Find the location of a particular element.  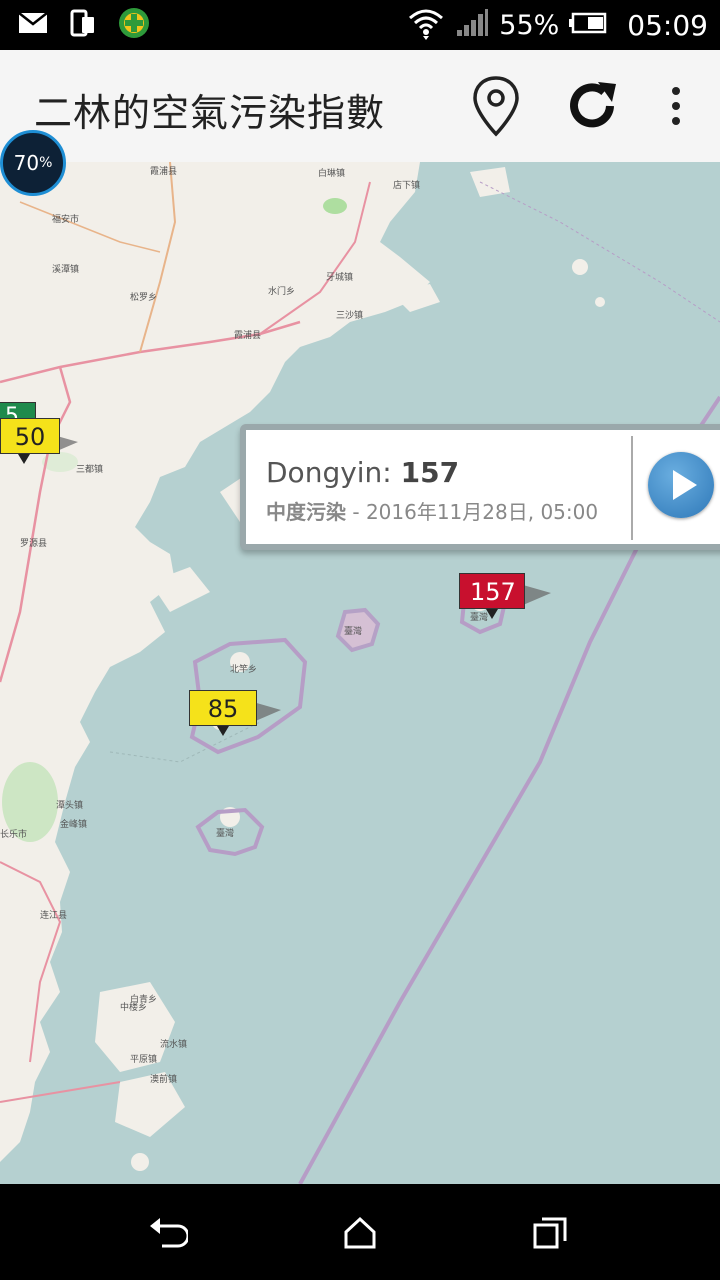

map-label: 澳前镇 is located at coordinates (164, 1080).